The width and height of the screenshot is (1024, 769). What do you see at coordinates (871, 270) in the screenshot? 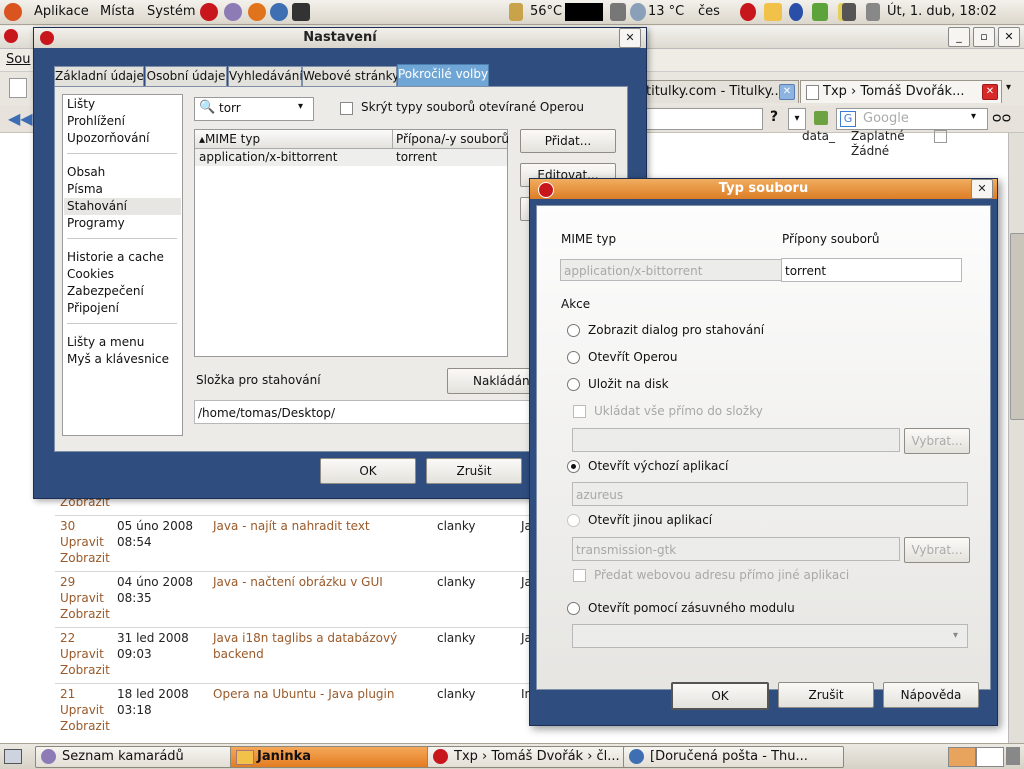
I see `extensions-input: torrent` at bounding box center [871, 270].